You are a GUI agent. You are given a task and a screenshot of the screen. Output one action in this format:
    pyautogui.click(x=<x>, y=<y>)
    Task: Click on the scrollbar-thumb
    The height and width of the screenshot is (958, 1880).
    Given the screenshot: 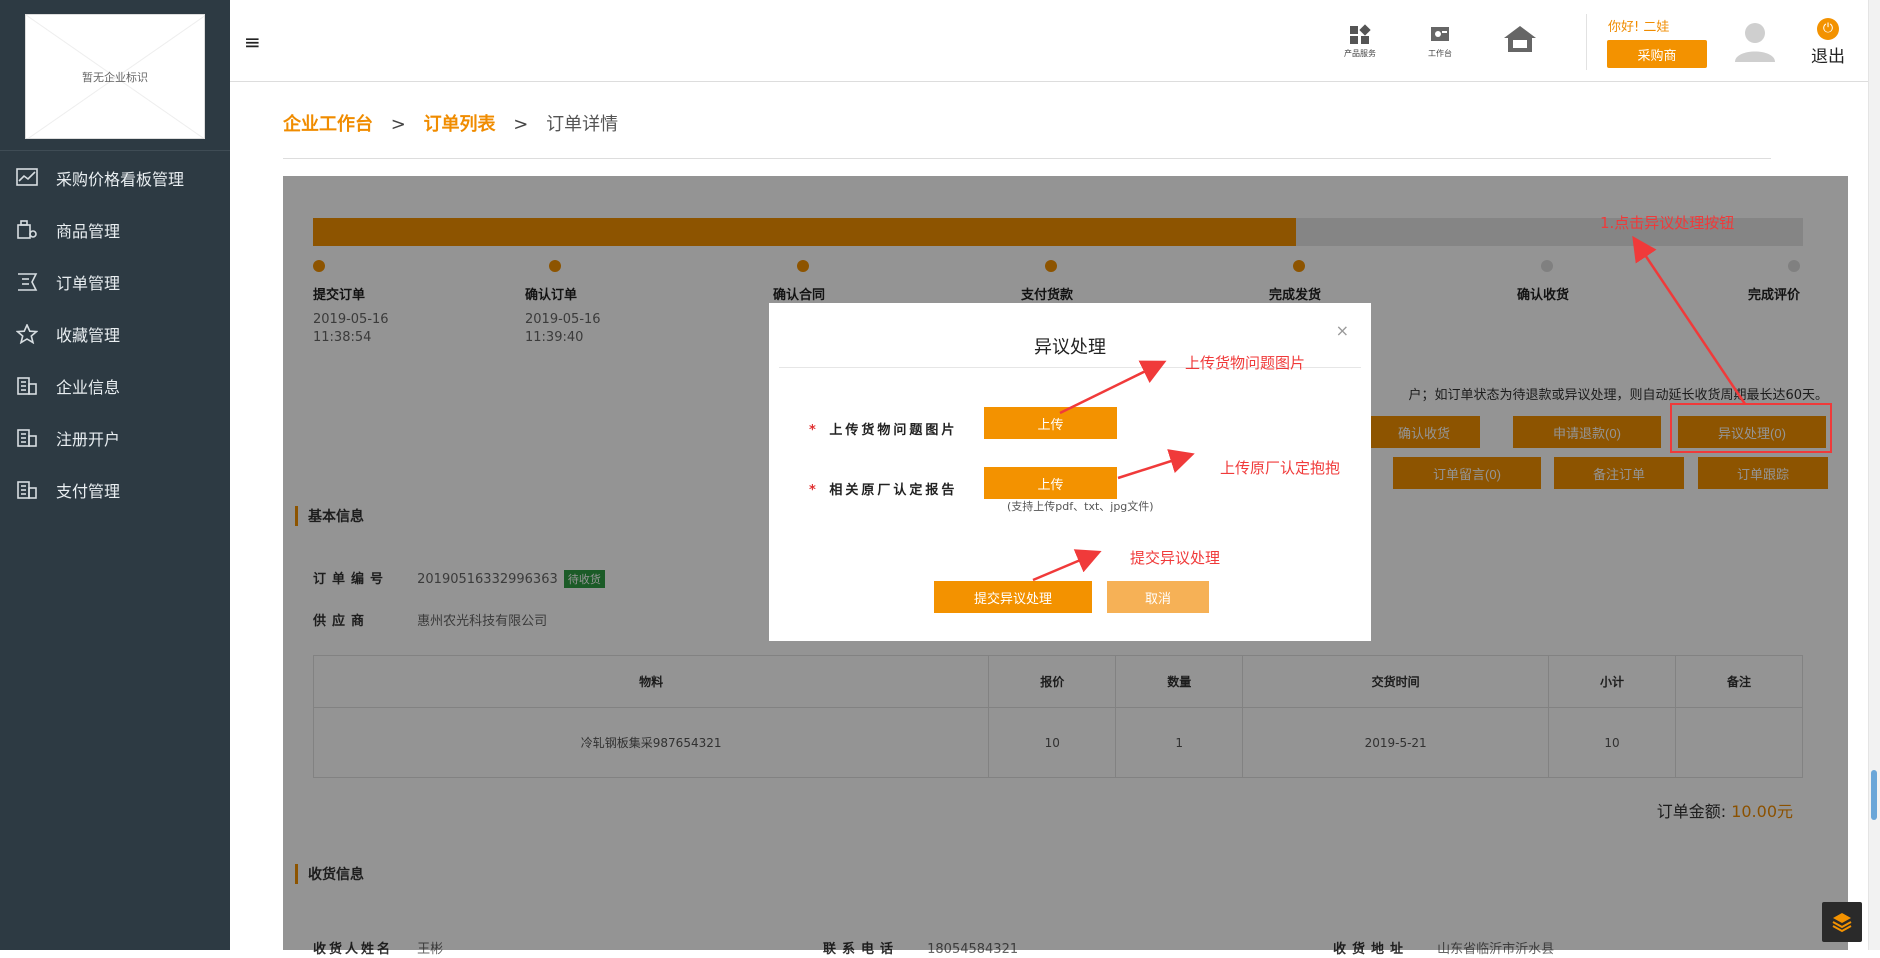 What is the action you would take?
    pyautogui.click(x=1874, y=795)
    